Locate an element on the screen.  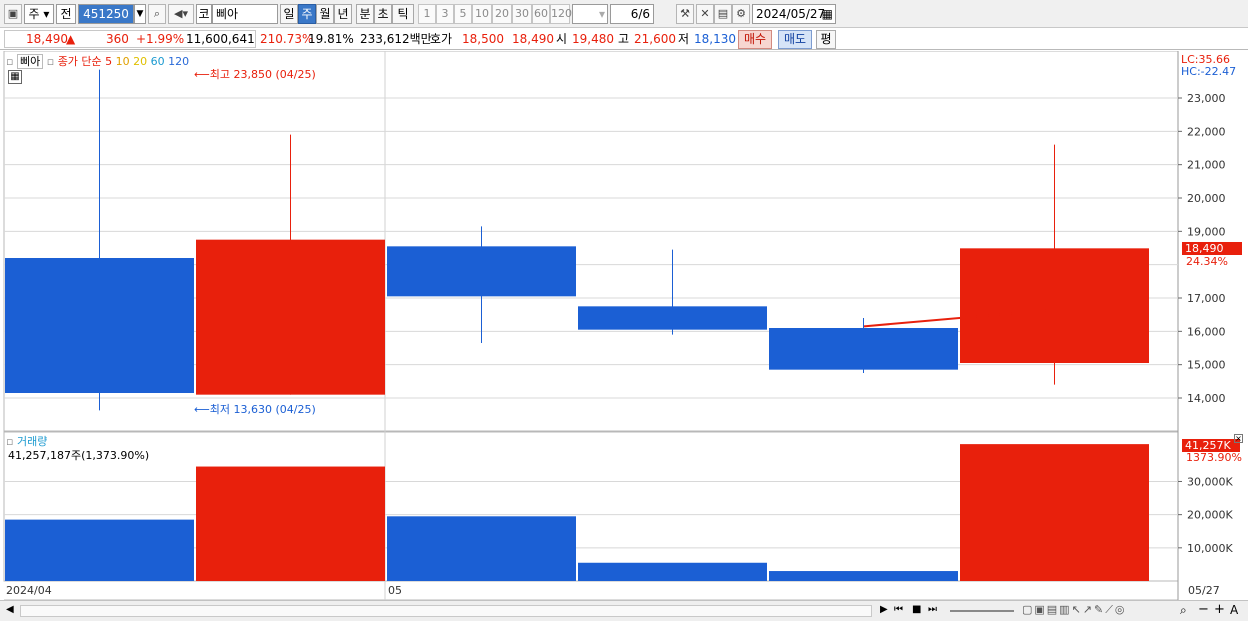
interval-20: 20 is located at coordinates (502, 14).